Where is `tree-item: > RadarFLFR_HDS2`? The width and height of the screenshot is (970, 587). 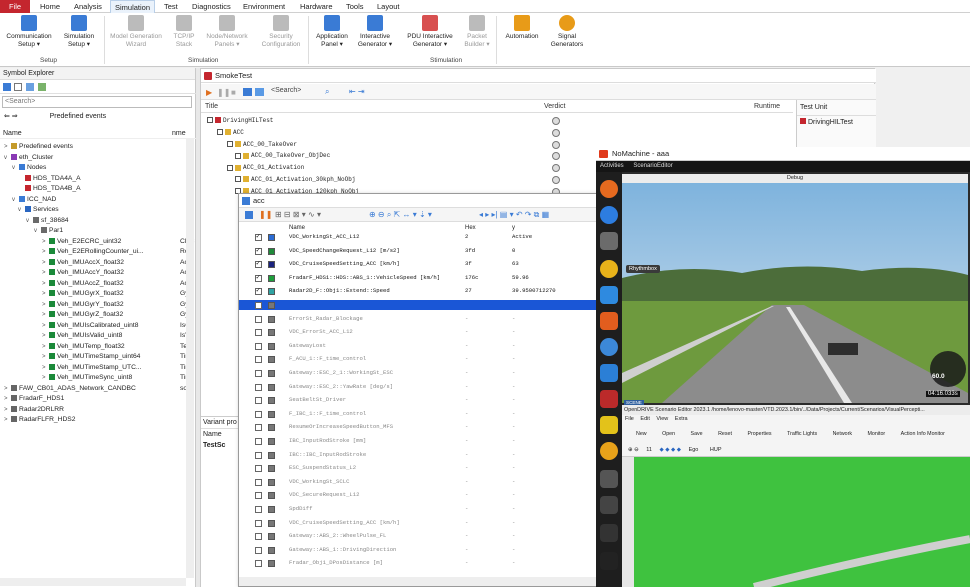
tree-item: > RadarFLFR_HDS2 is located at coordinates (40, 420).